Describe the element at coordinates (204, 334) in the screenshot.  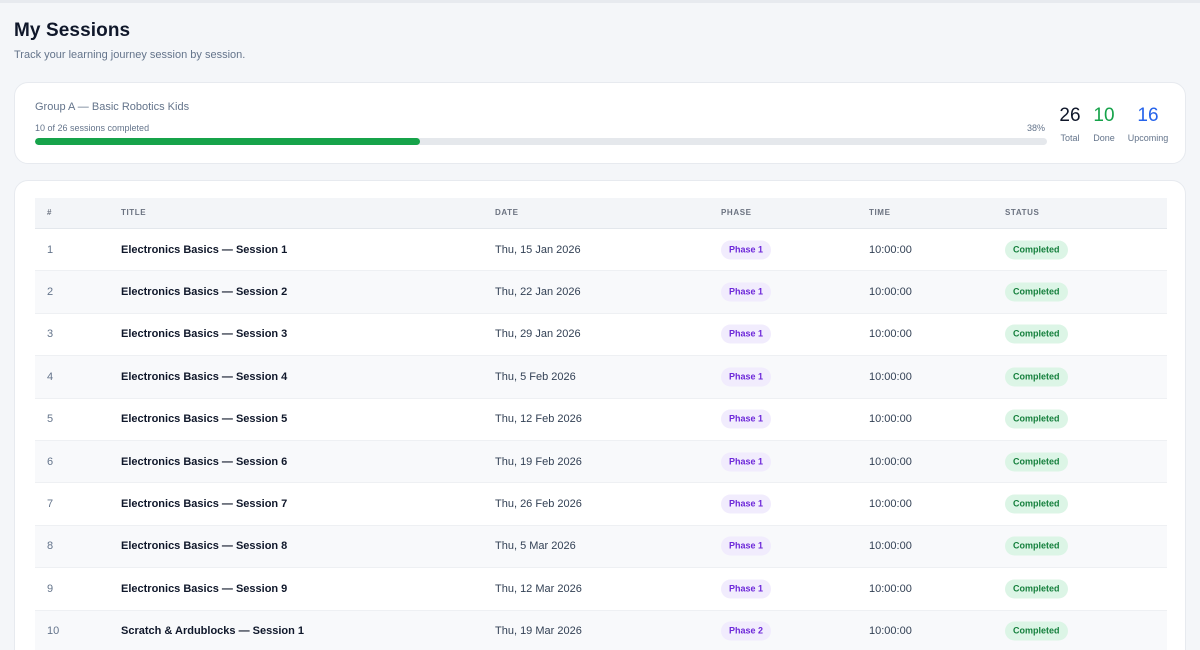
I see `session-title: Electronics Basics — Session 3` at that location.